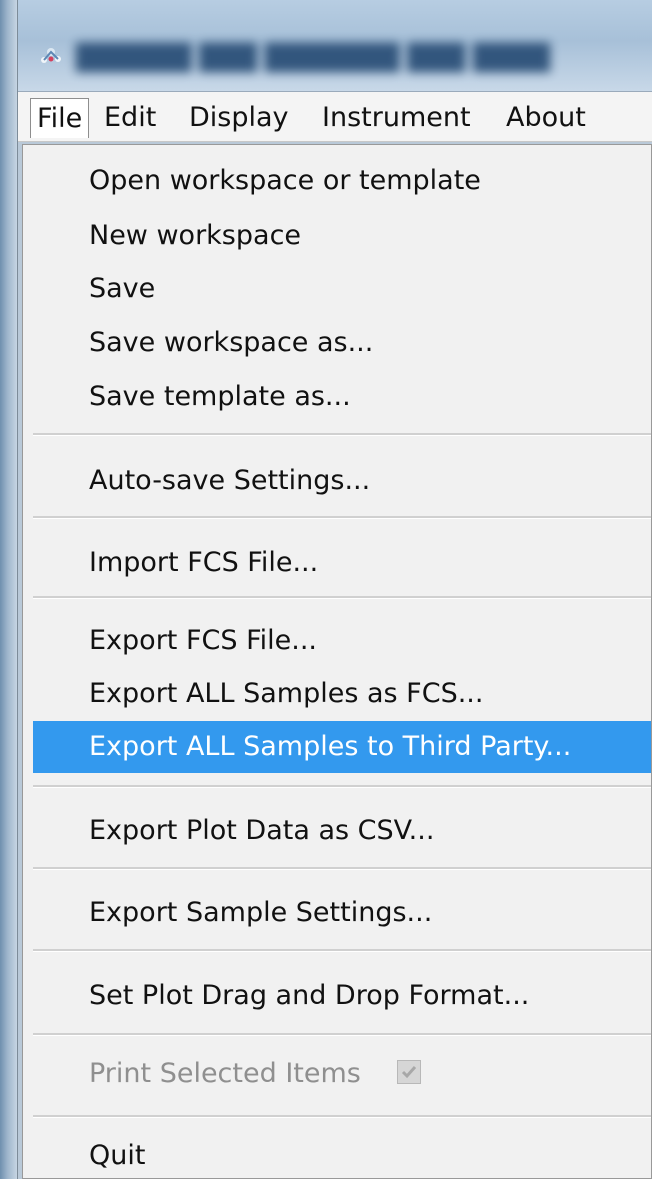 This screenshot has height=1179, width=652. What do you see at coordinates (130, 118) in the screenshot?
I see `menu-edit: Edit` at bounding box center [130, 118].